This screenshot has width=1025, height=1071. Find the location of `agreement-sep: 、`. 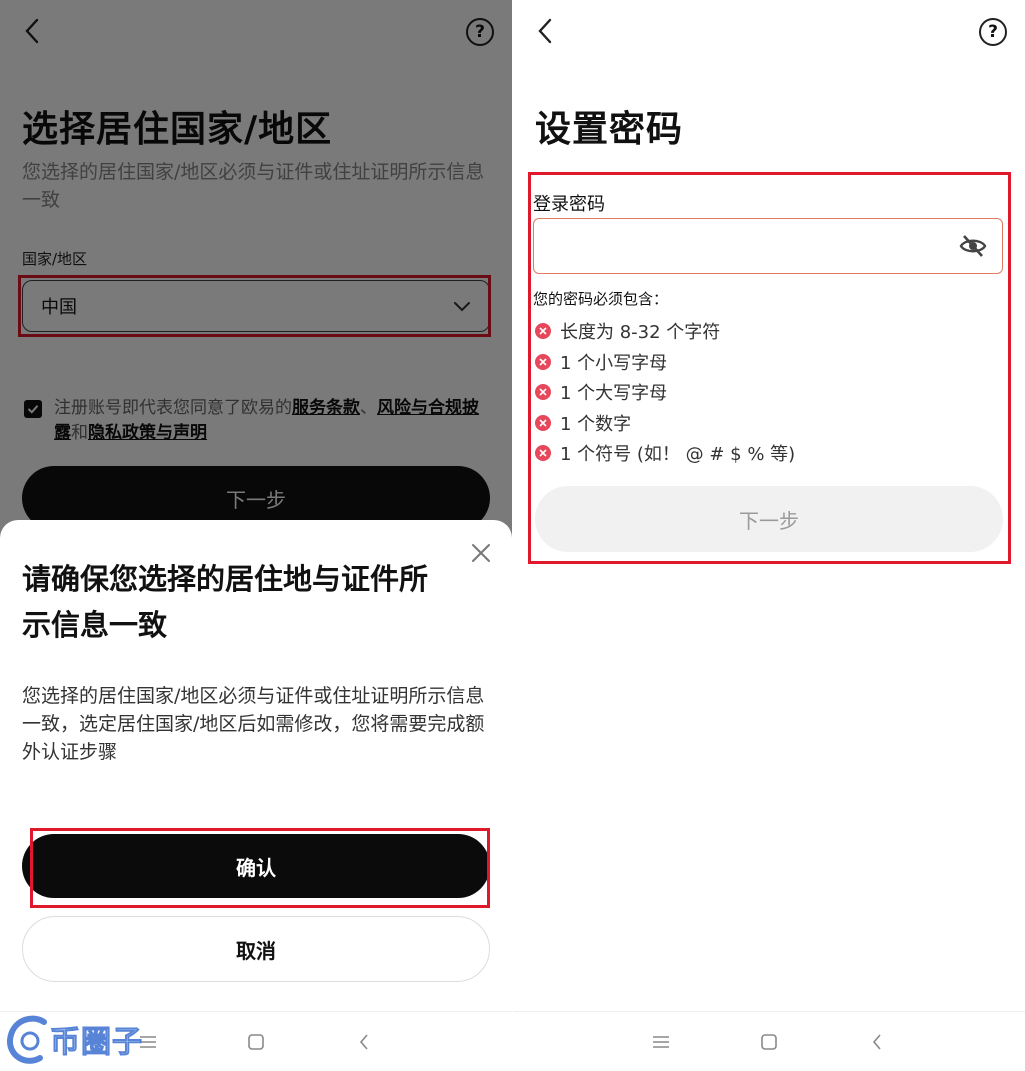

agreement-sep: 、 is located at coordinates (368, 408).